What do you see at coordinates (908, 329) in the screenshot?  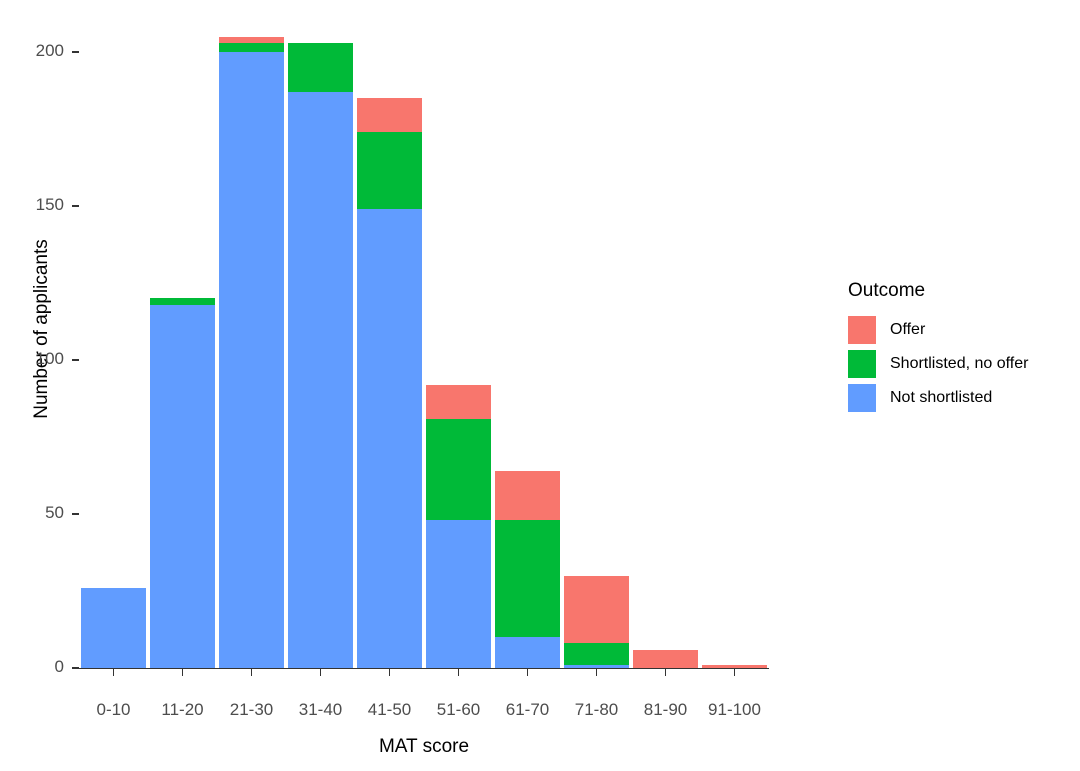 I see `legend-item-label: Offer` at bounding box center [908, 329].